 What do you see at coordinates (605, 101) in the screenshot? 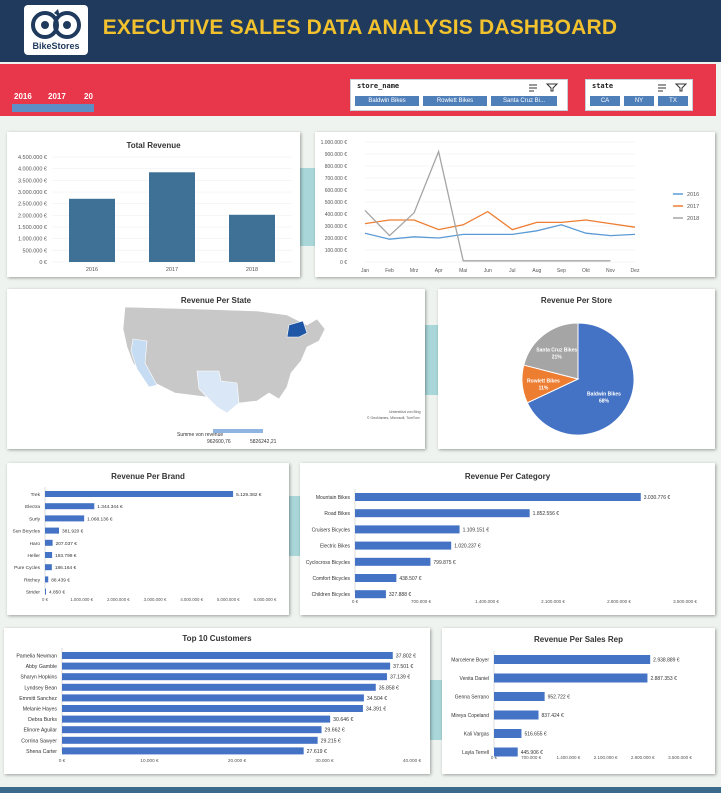
I see `state-chip-ca: CA` at bounding box center [605, 101].